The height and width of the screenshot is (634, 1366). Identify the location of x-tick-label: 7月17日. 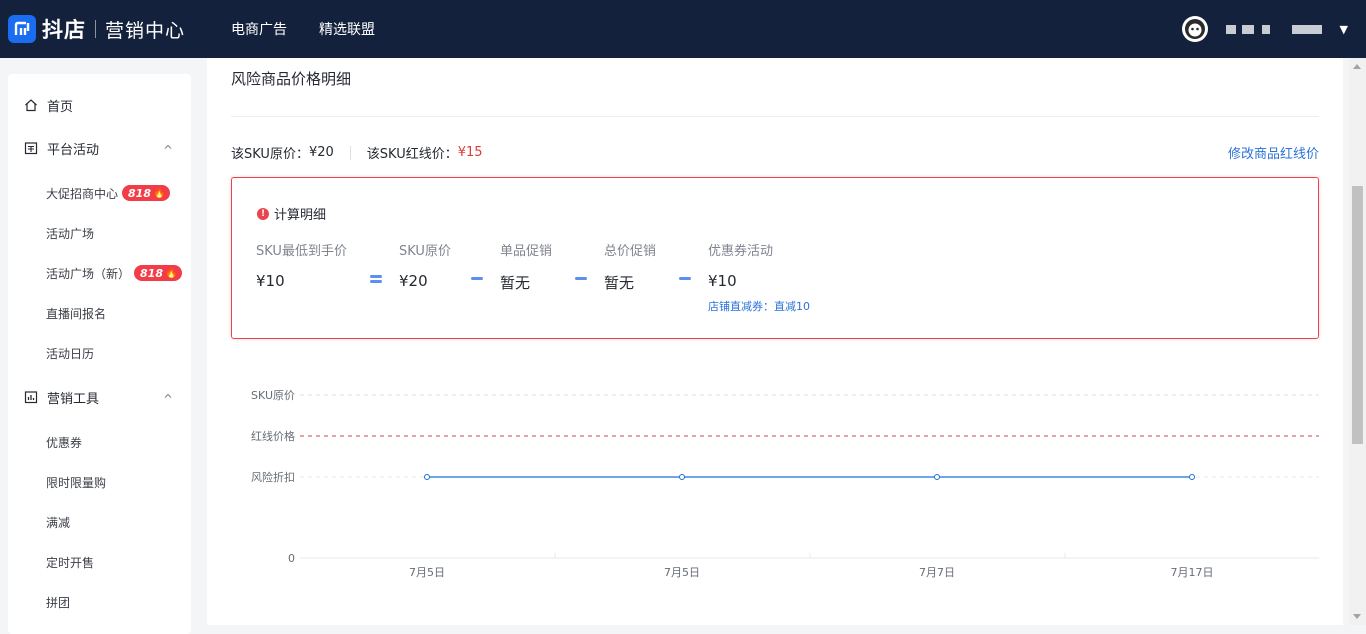
(1192, 572).